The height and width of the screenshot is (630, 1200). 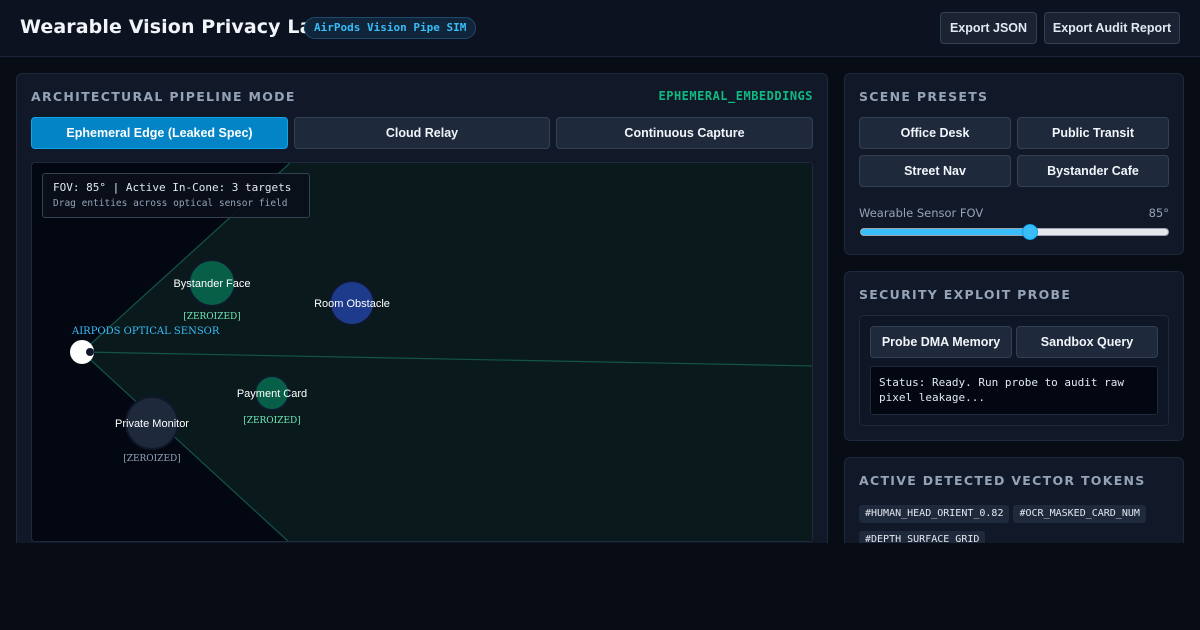 What do you see at coordinates (600, 586) in the screenshot?
I see `page-footer-area` at bounding box center [600, 586].